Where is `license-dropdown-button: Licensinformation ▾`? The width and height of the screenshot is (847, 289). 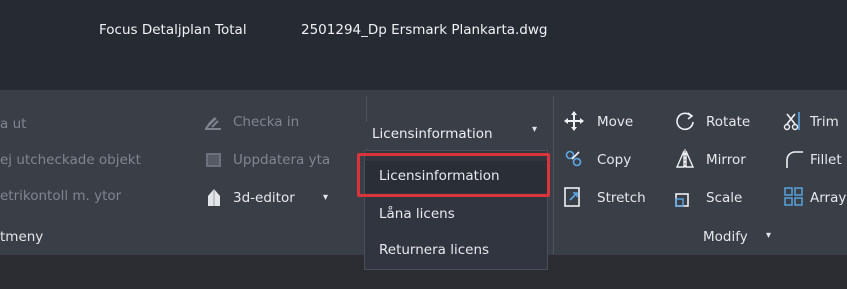
license-dropdown-button: Licensinformation ▾ is located at coordinates (459, 135).